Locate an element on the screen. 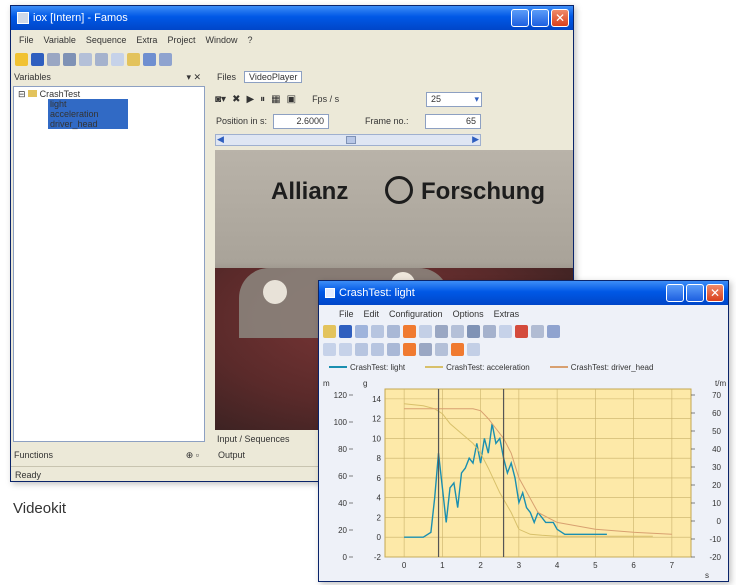  sync-icon is located at coordinates (393, 349).